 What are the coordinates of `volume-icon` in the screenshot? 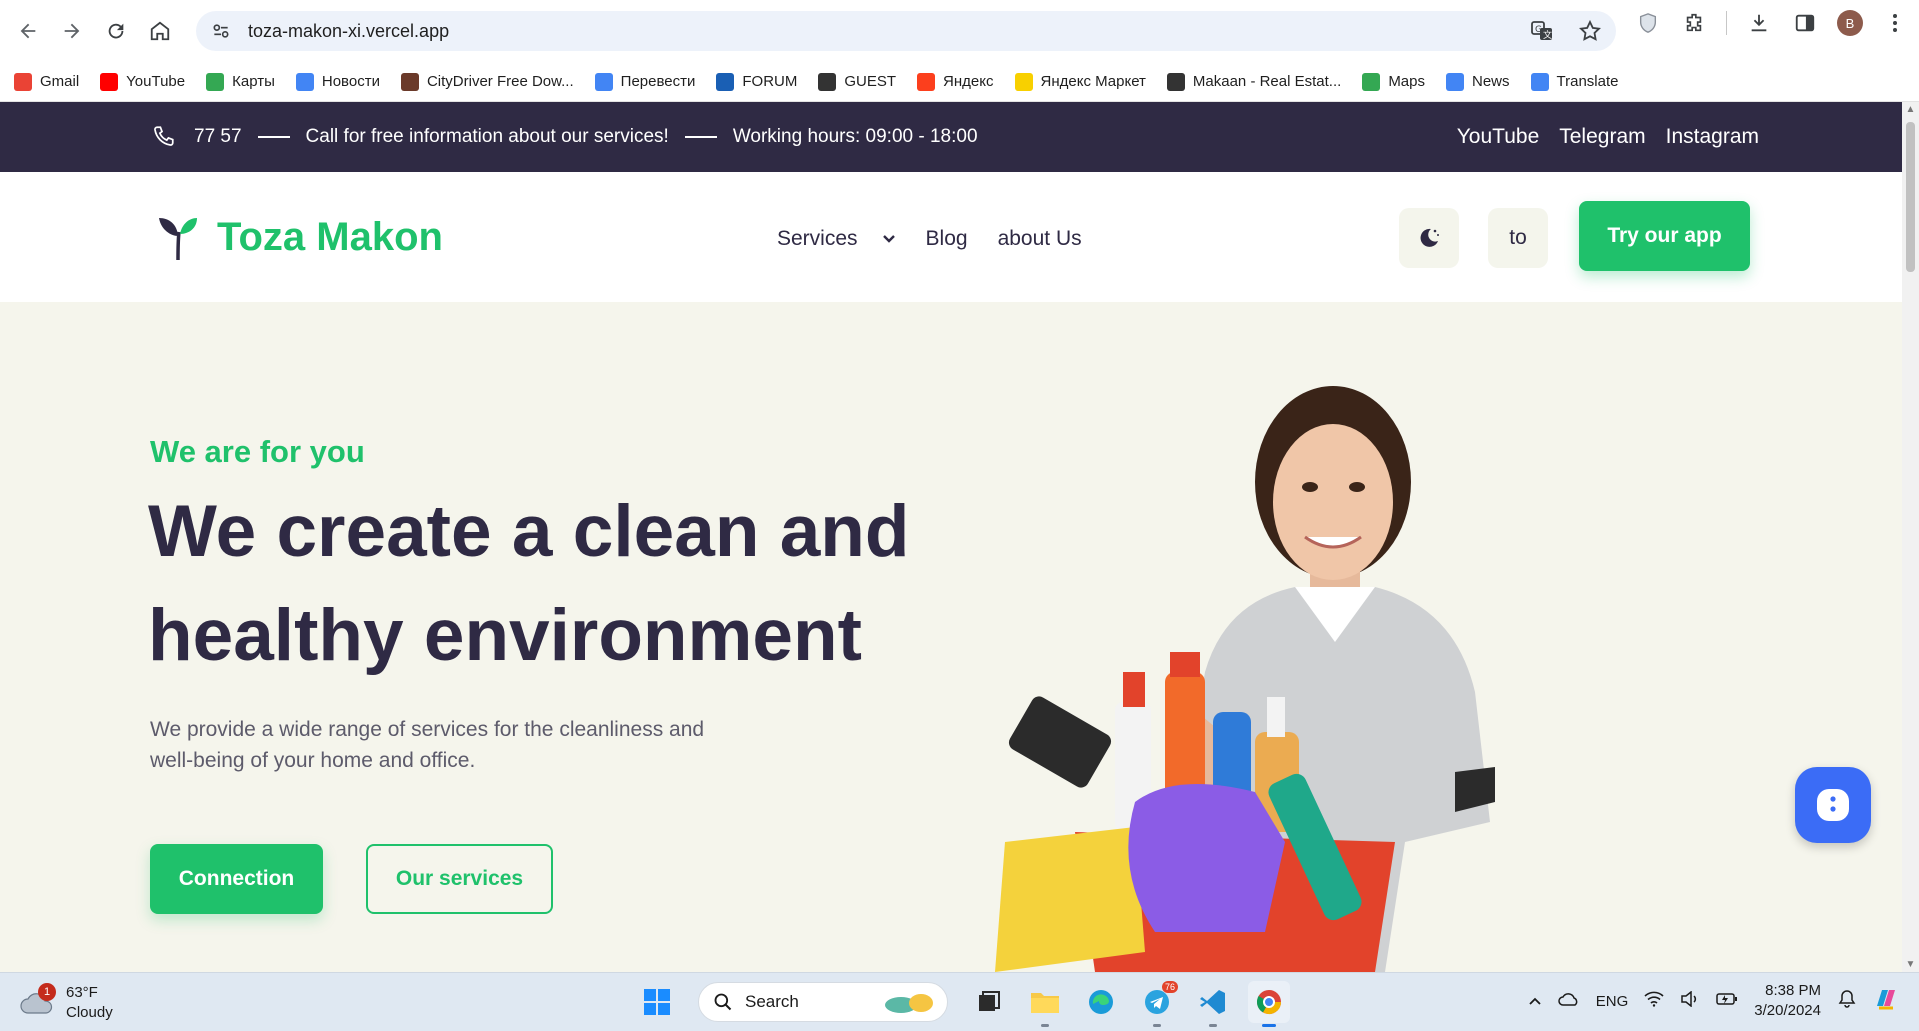 It's located at (1690, 1000).